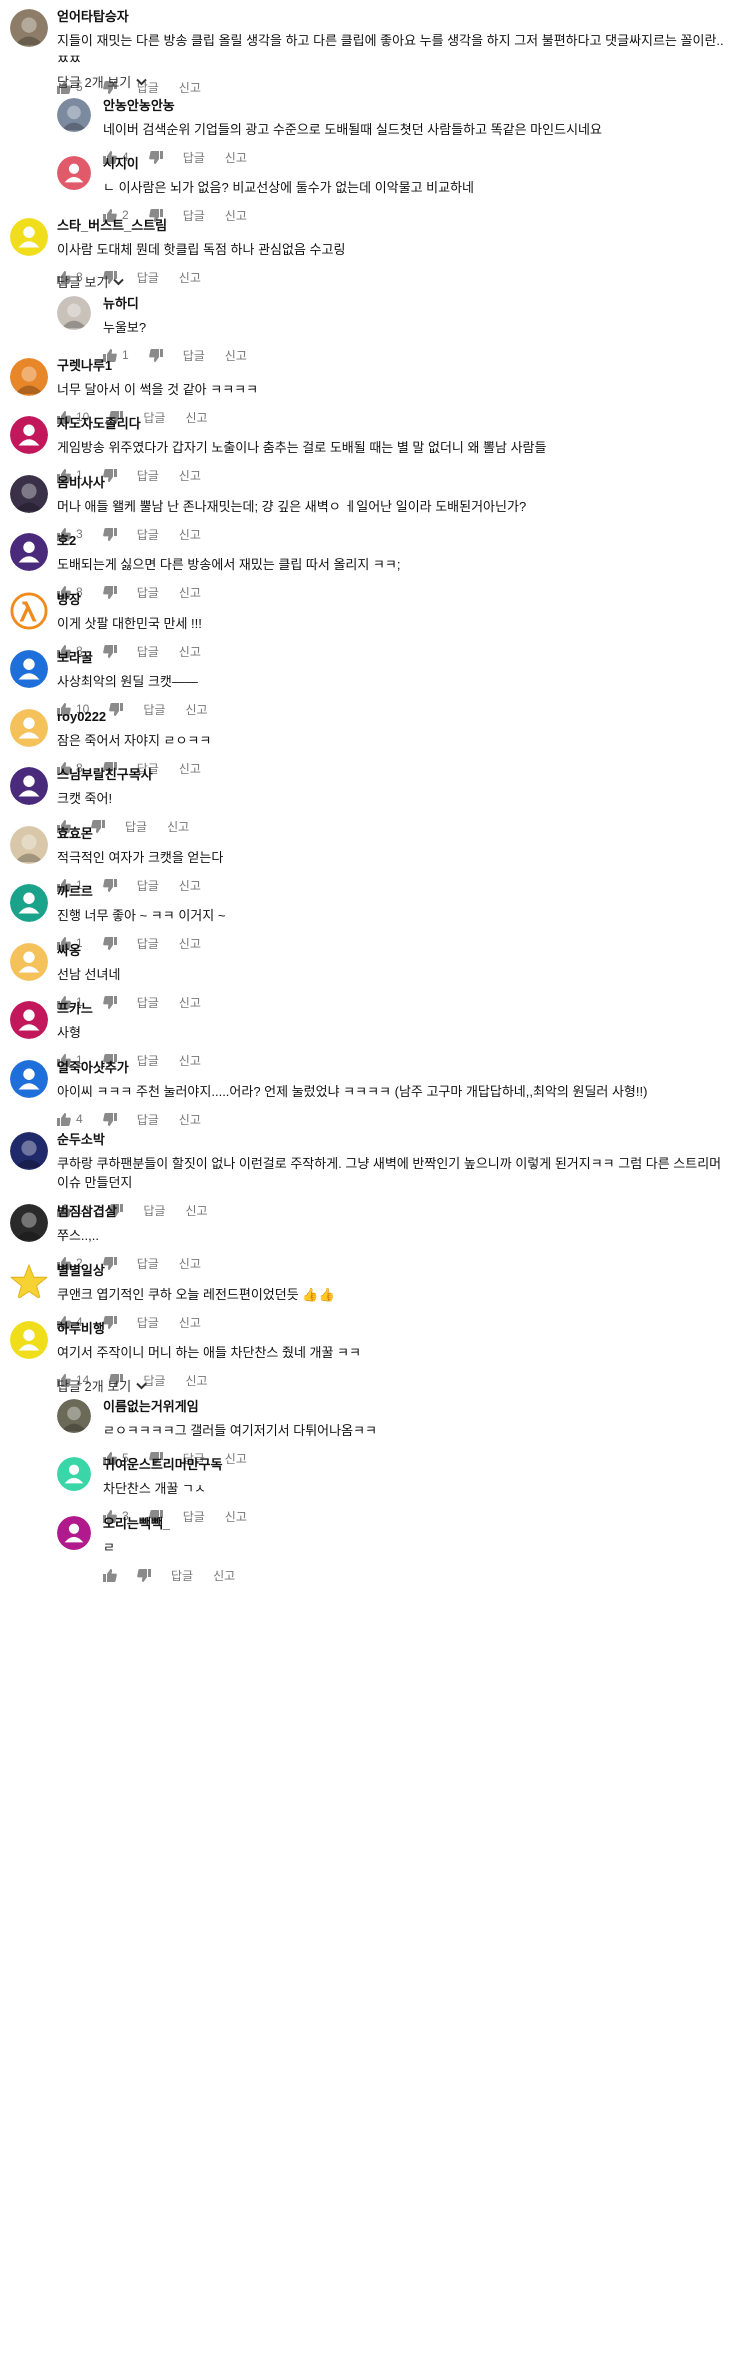  Describe the element at coordinates (394, 834) in the screenshot. I see `author-name: 효효몬` at that location.